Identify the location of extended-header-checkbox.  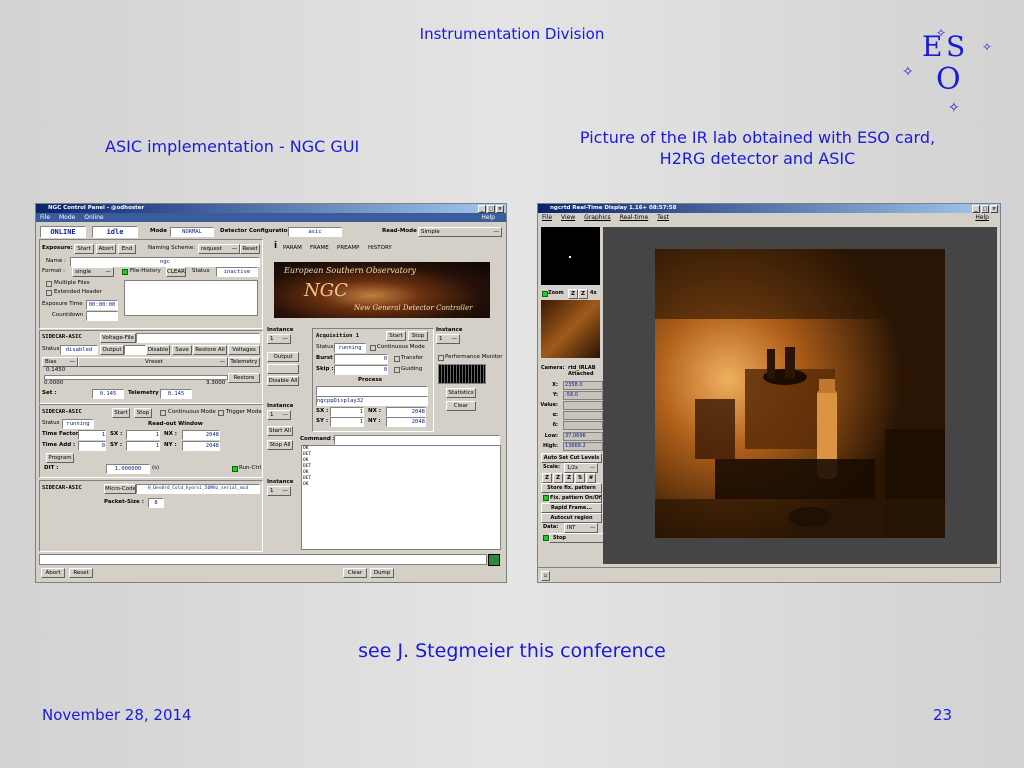
(49, 293).